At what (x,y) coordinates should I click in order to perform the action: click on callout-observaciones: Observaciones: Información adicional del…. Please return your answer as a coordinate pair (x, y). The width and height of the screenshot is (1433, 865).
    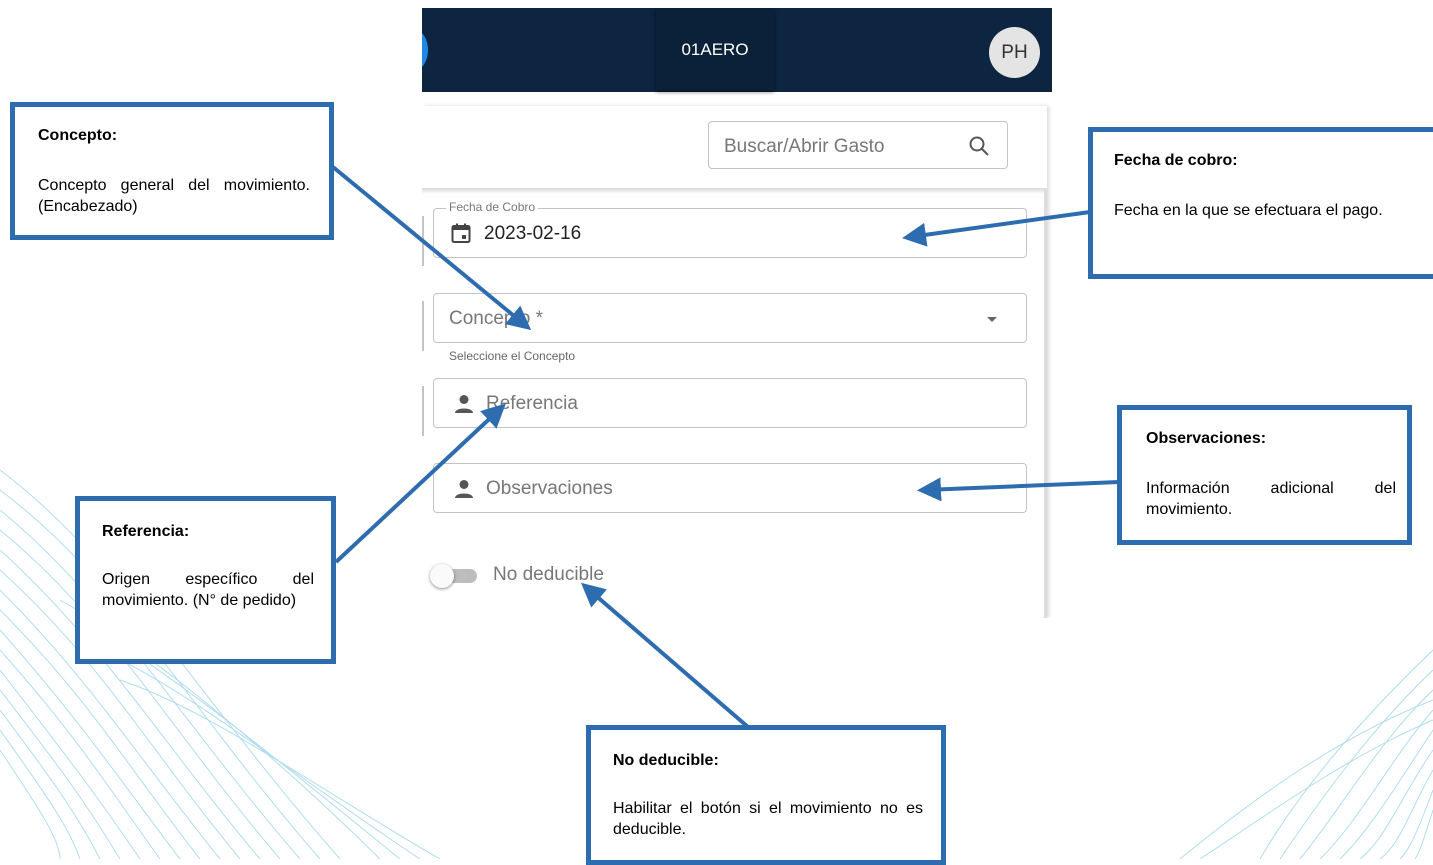
    Looking at the image, I should click on (1264, 475).